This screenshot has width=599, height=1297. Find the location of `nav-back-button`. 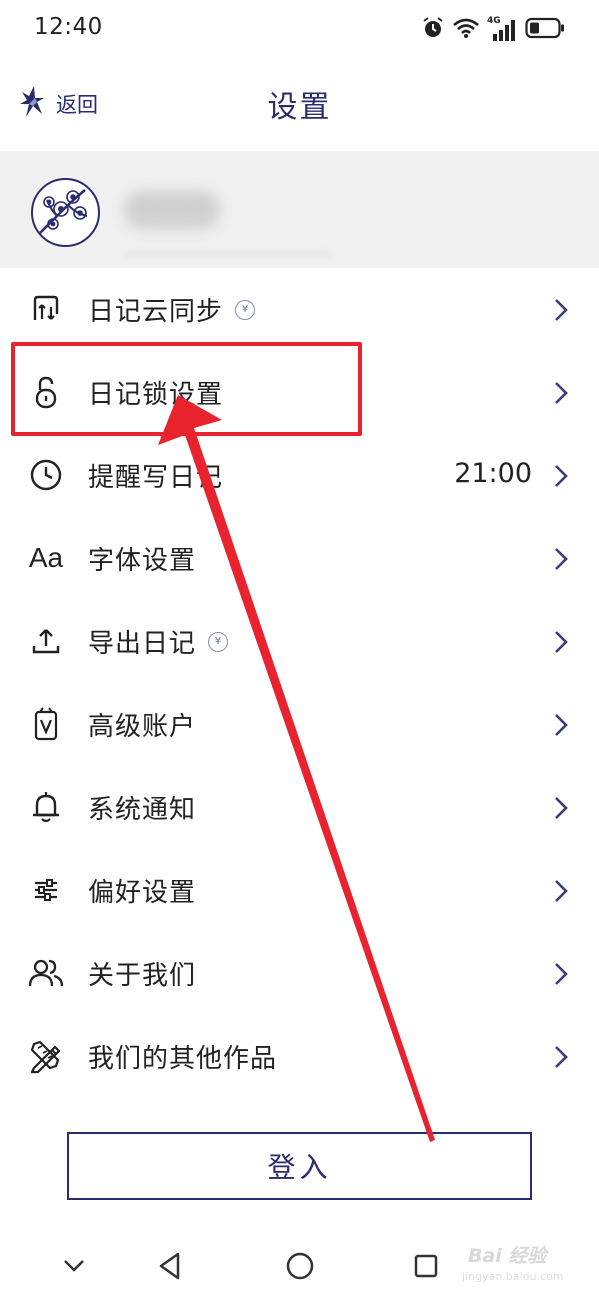

nav-back-button is located at coordinates (170, 1266).